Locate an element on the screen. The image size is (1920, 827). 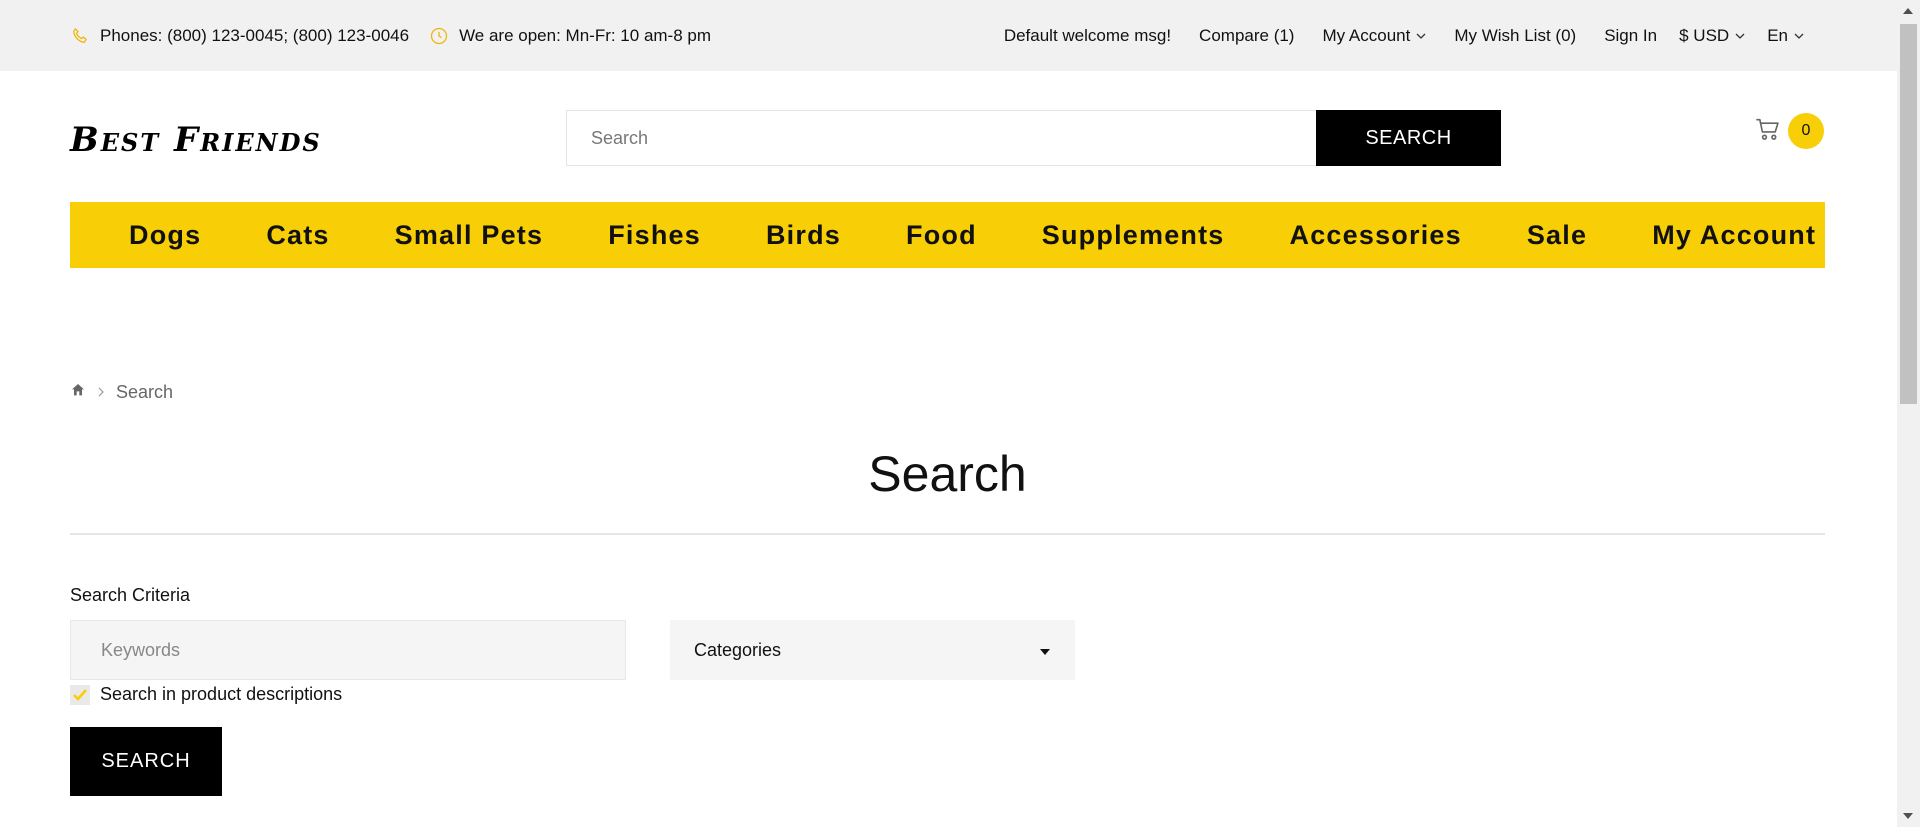
language-label: En is located at coordinates (1777, 35).